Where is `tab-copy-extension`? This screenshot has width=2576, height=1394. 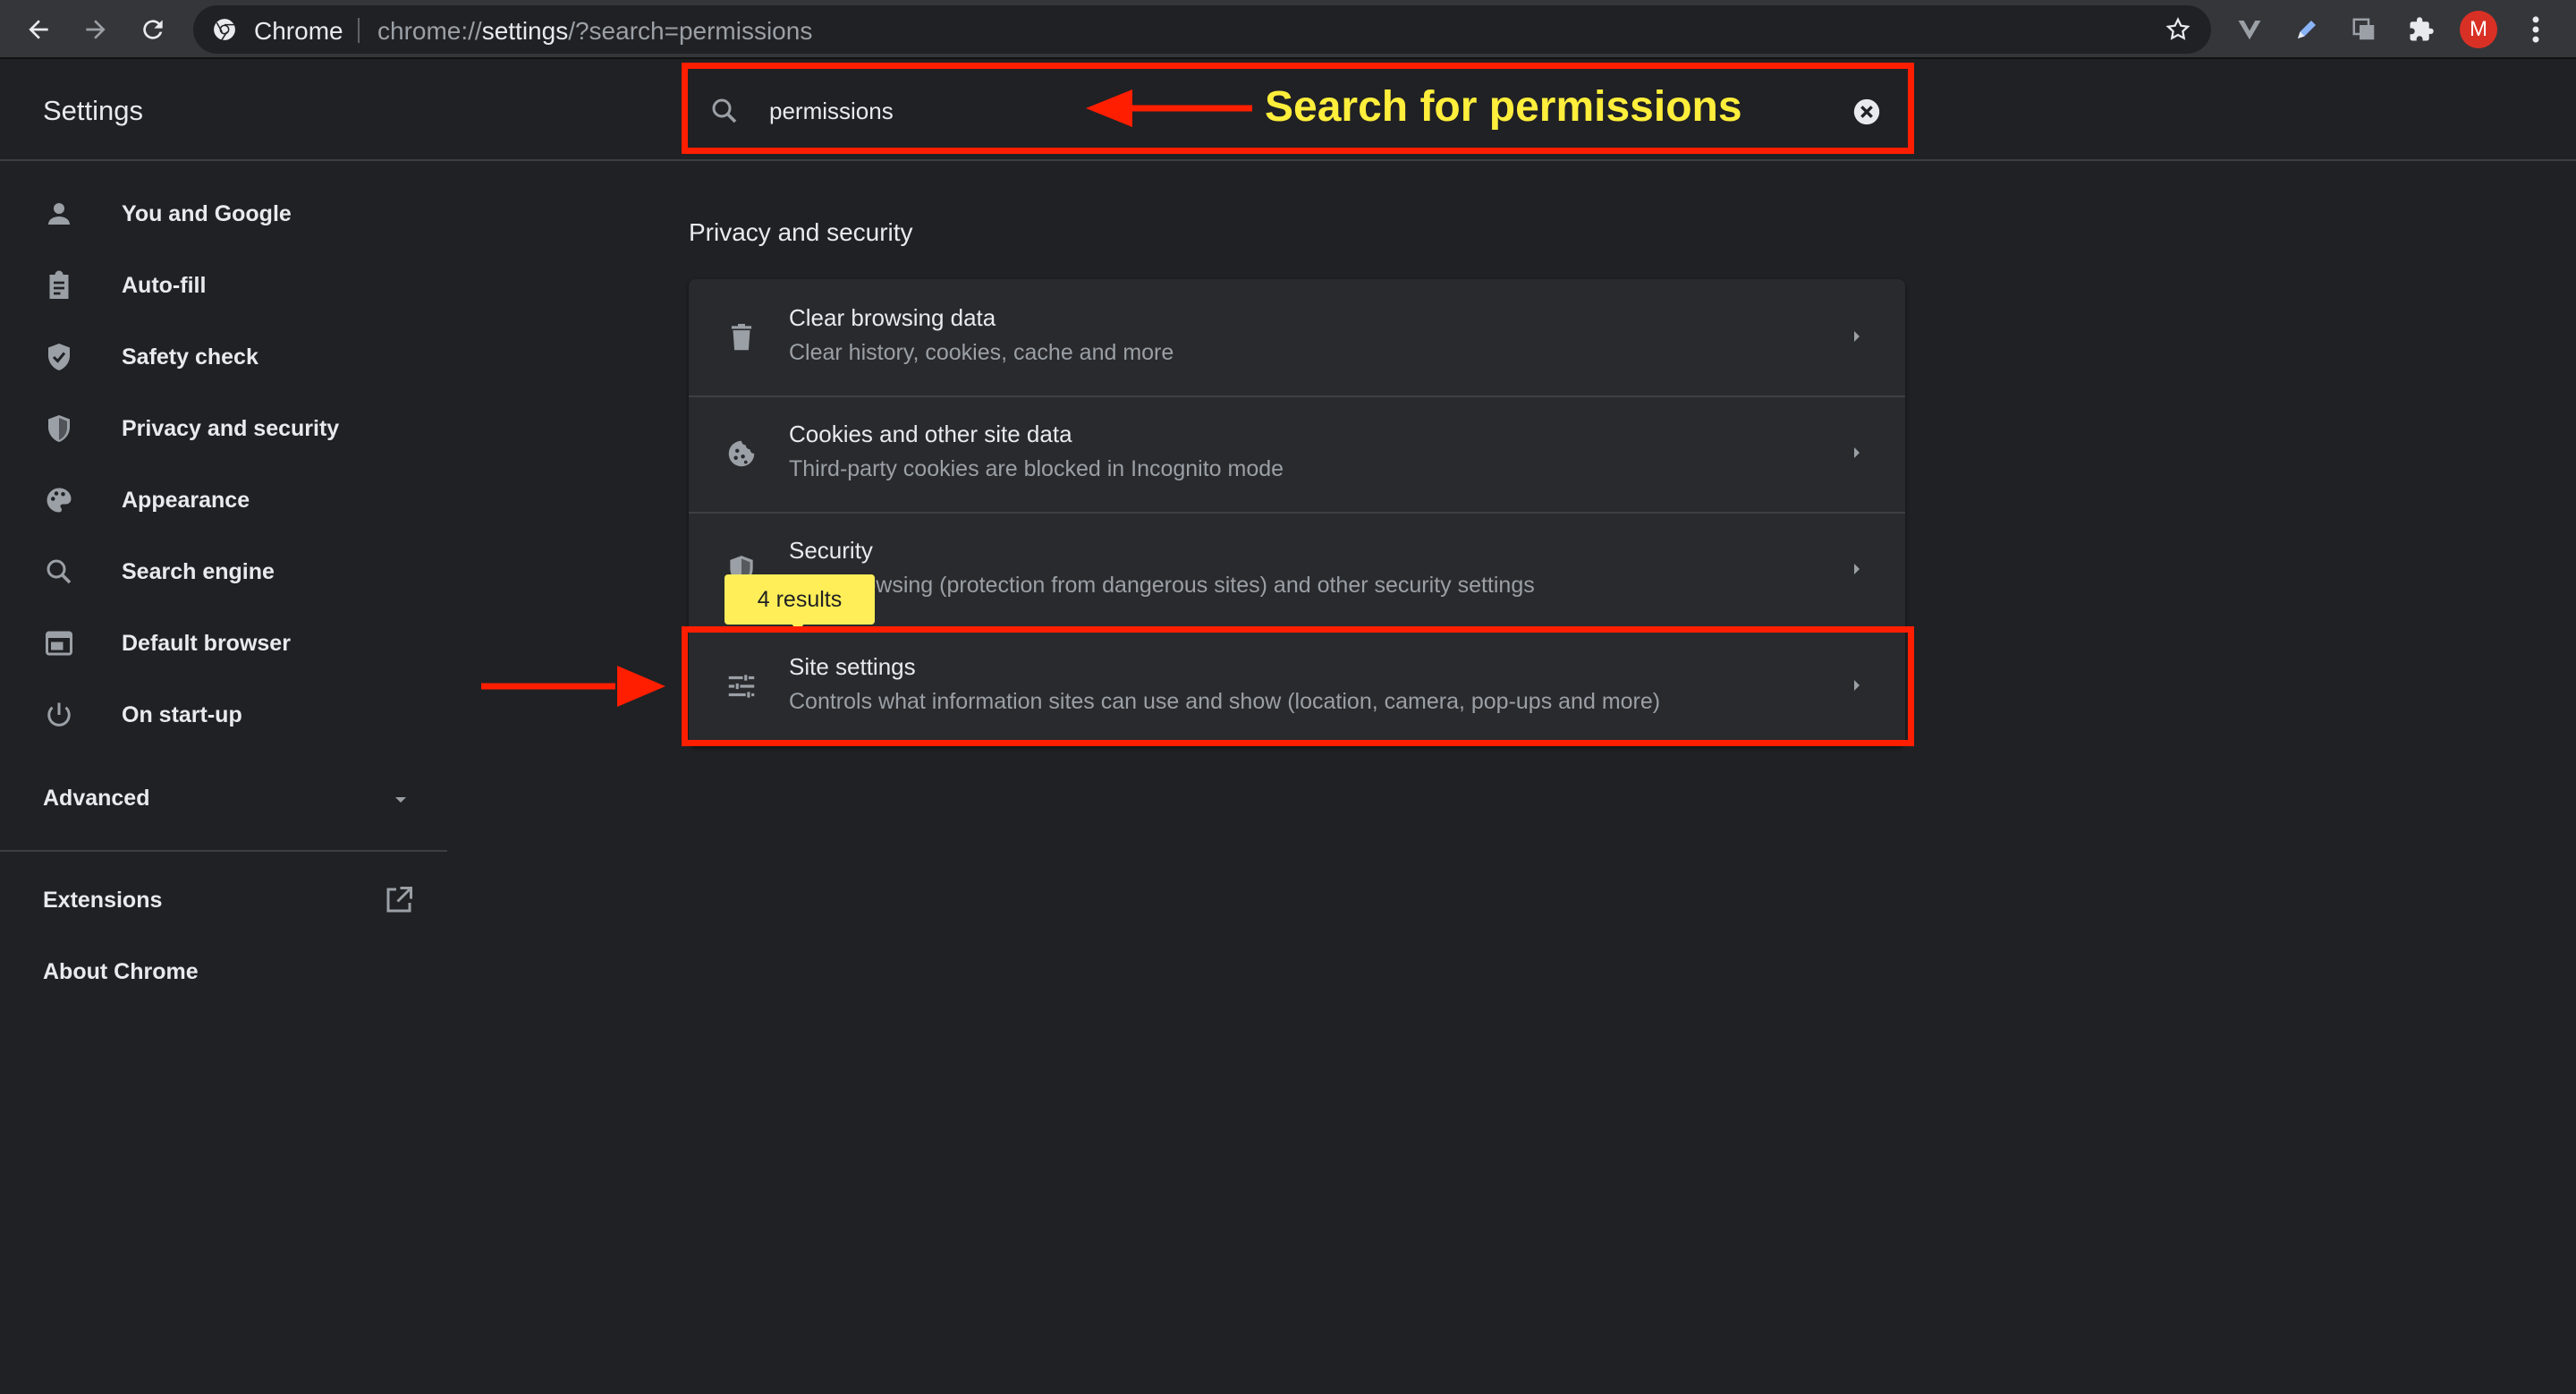 tab-copy-extension is located at coordinates (2364, 30).